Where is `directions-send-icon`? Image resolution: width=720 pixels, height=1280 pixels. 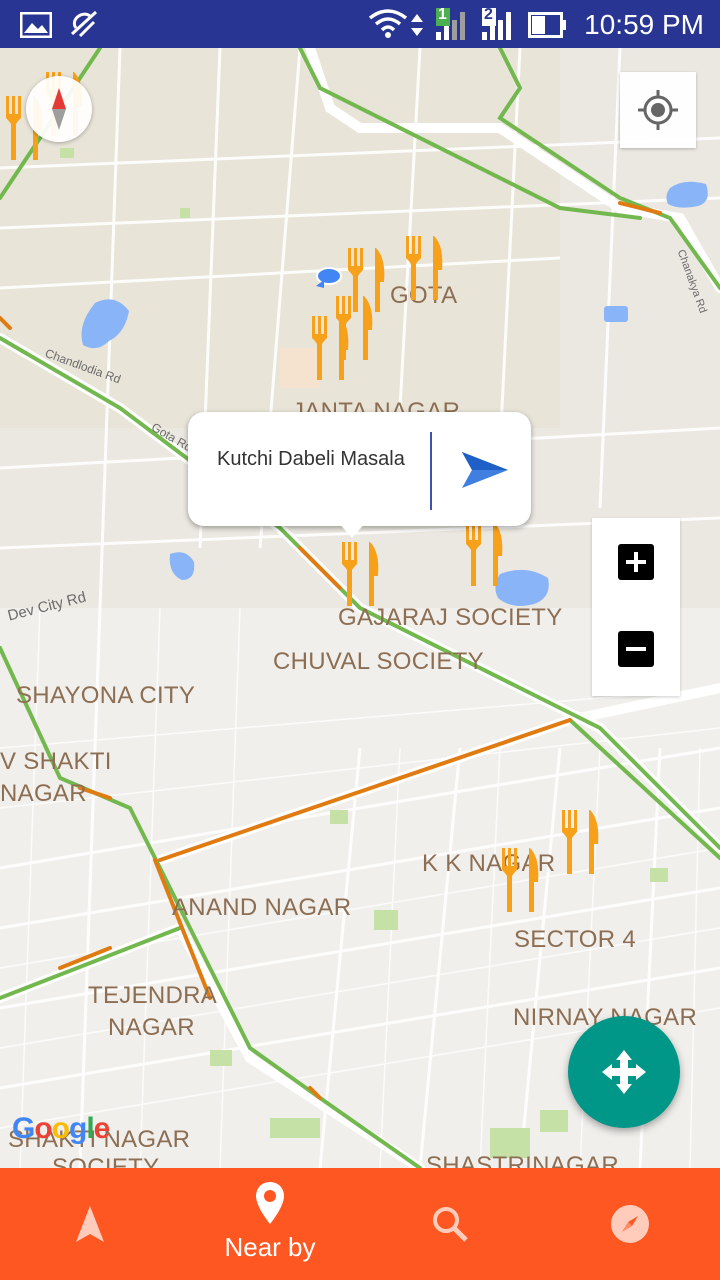
directions-send-icon is located at coordinates (484, 470).